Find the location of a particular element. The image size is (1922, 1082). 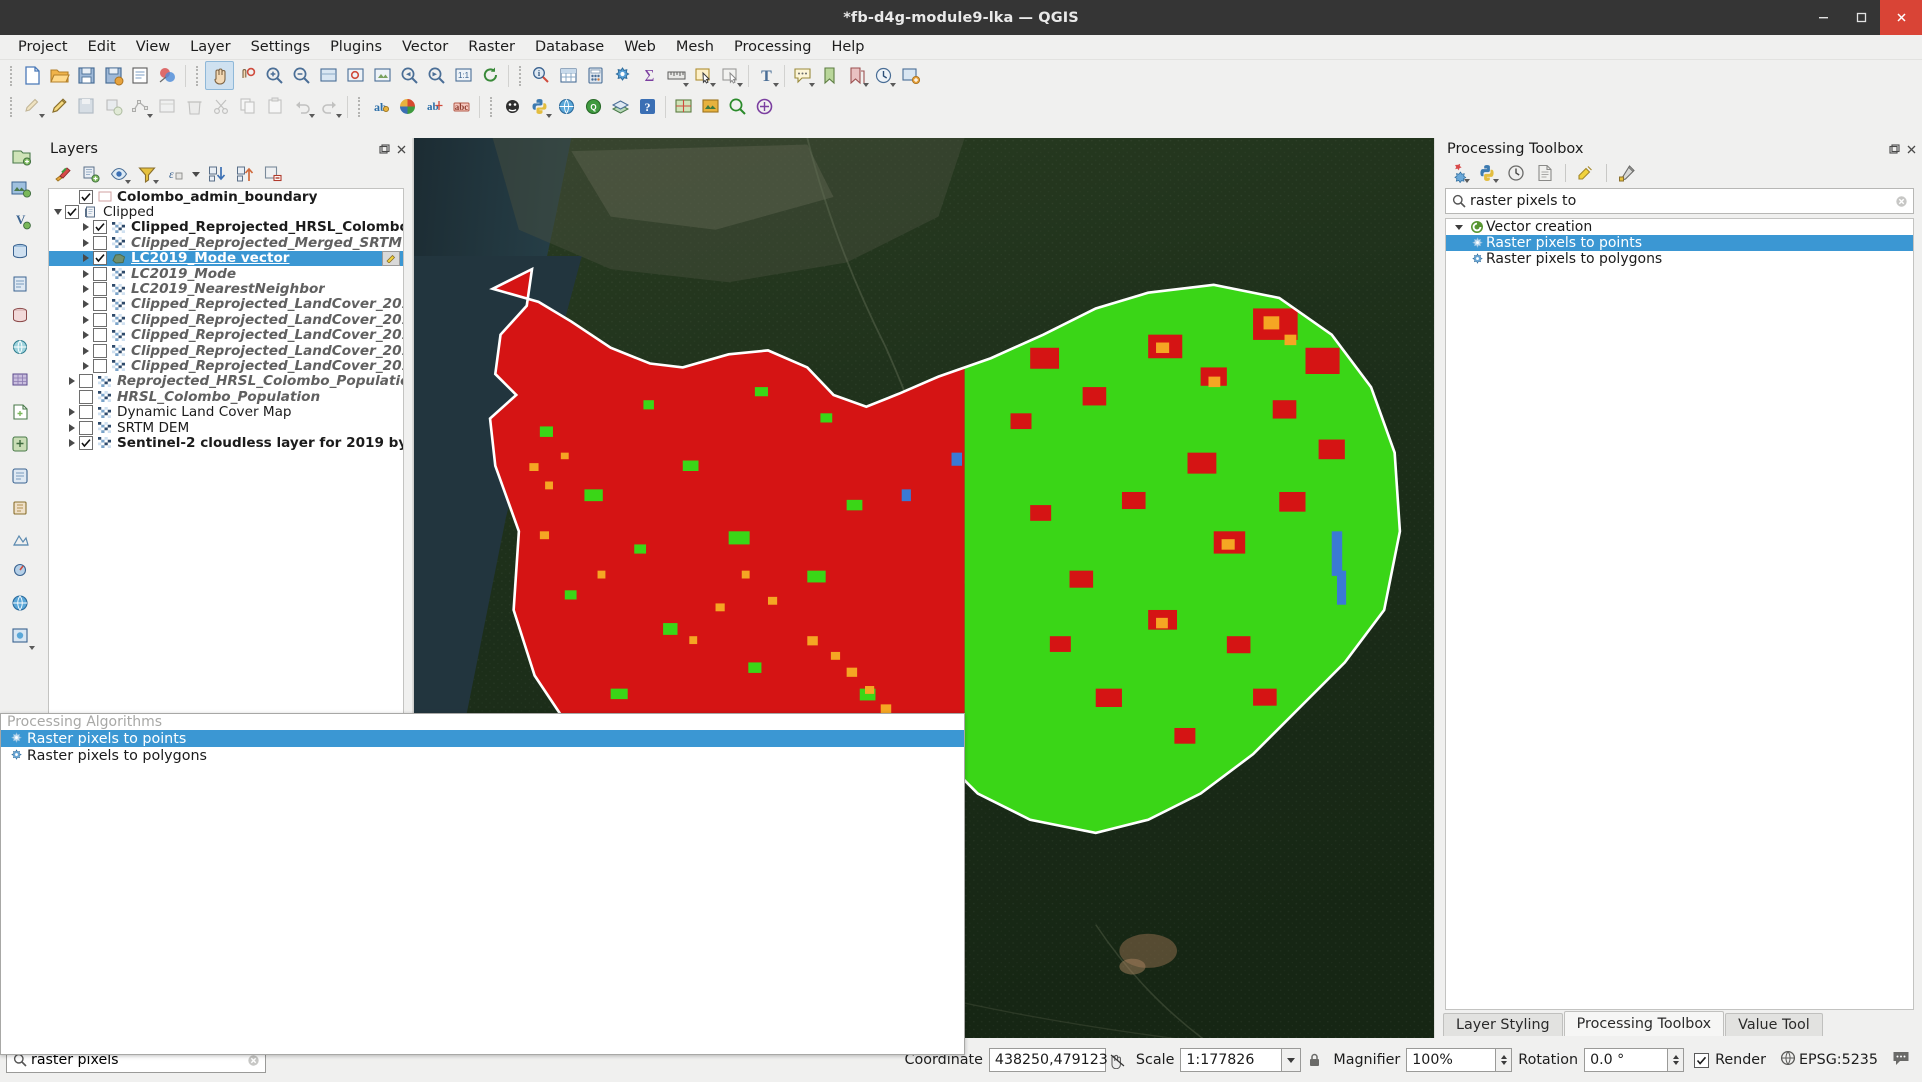

clear-icon is located at coordinates (1901, 201).